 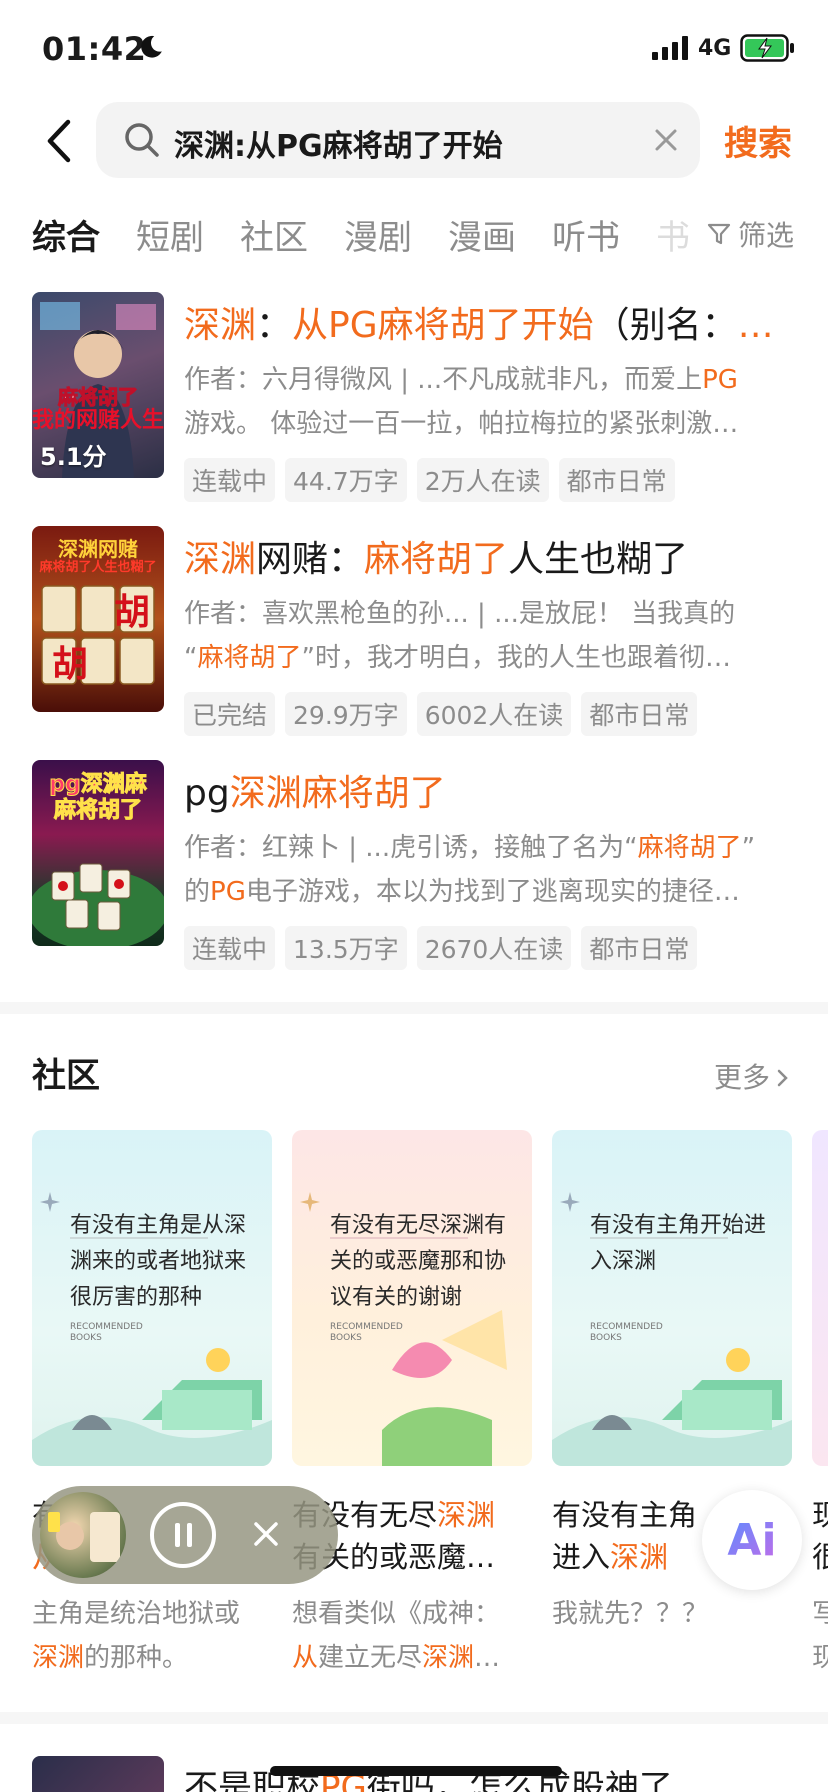 What do you see at coordinates (670, 48) in the screenshot?
I see `signal-icon` at bounding box center [670, 48].